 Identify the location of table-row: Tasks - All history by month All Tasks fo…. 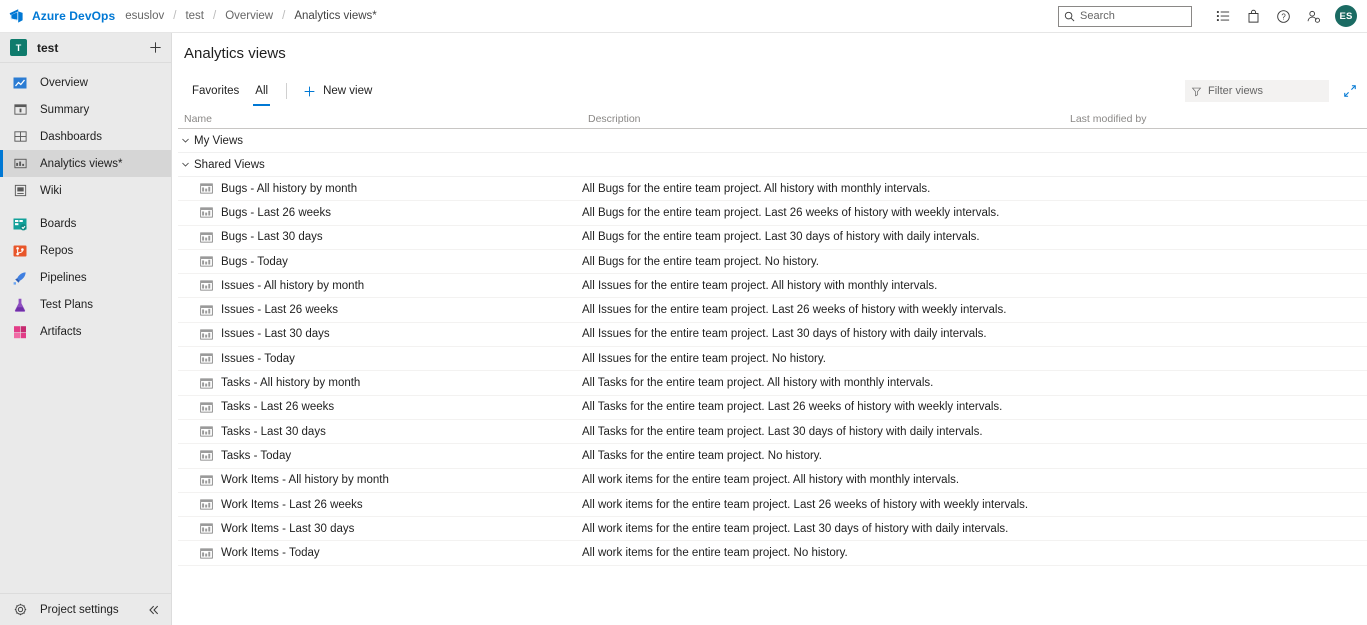
(772, 383).